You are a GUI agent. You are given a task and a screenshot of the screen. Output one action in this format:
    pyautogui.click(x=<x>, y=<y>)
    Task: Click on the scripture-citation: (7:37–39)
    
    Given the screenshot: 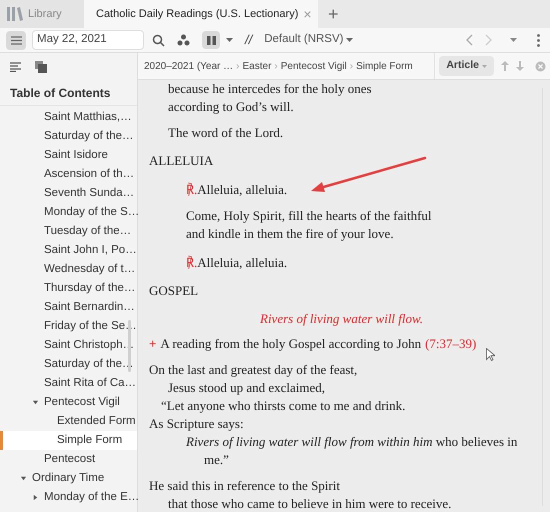 What is the action you would take?
    pyautogui.click(x=450, y=344)
    